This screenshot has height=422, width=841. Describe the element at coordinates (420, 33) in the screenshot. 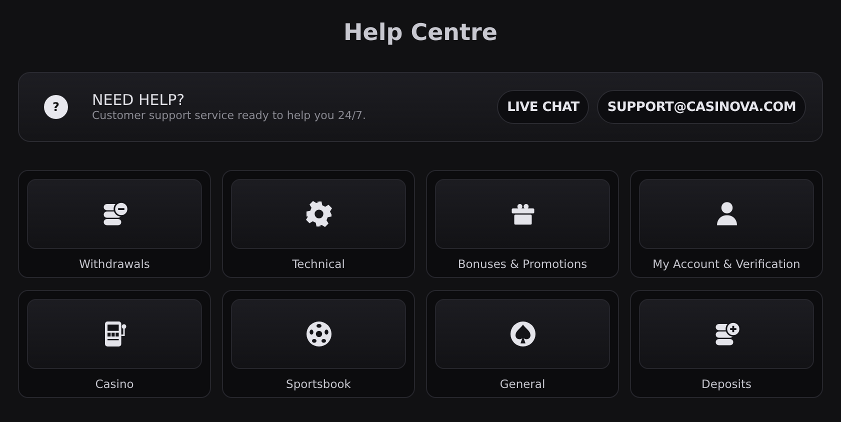

I see `page-title: Help Centre` at that location.